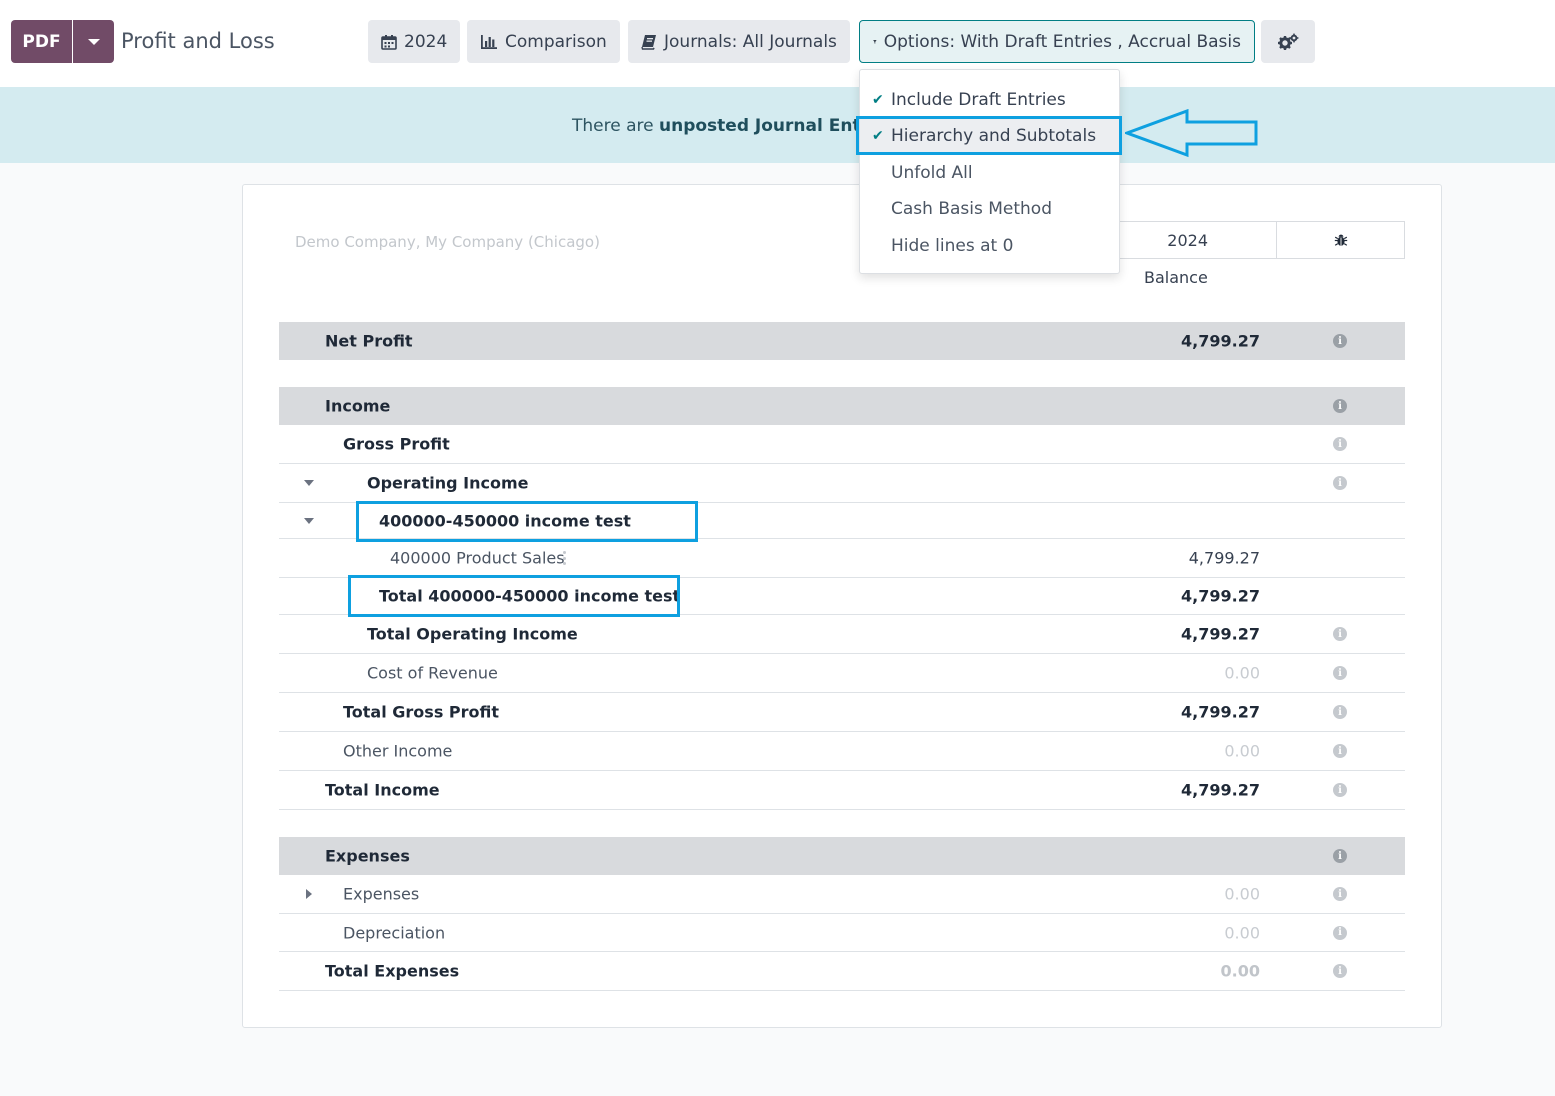  I want to click on settings-button, so click(1288, 41).